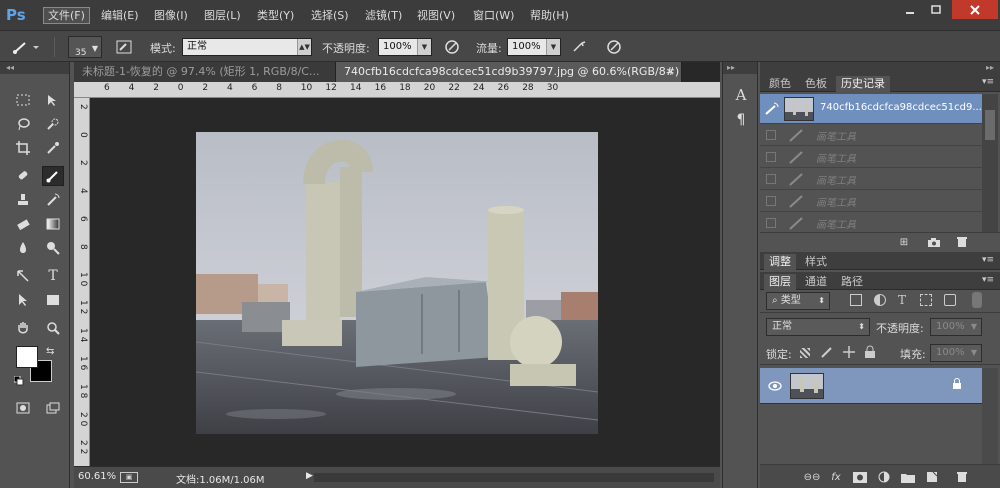 Image resolution: width=1000 pixels, height=488 pixels. Describe the element at coordinates (53, 224) in the screenshot. I see `gradient-tool` at that location.